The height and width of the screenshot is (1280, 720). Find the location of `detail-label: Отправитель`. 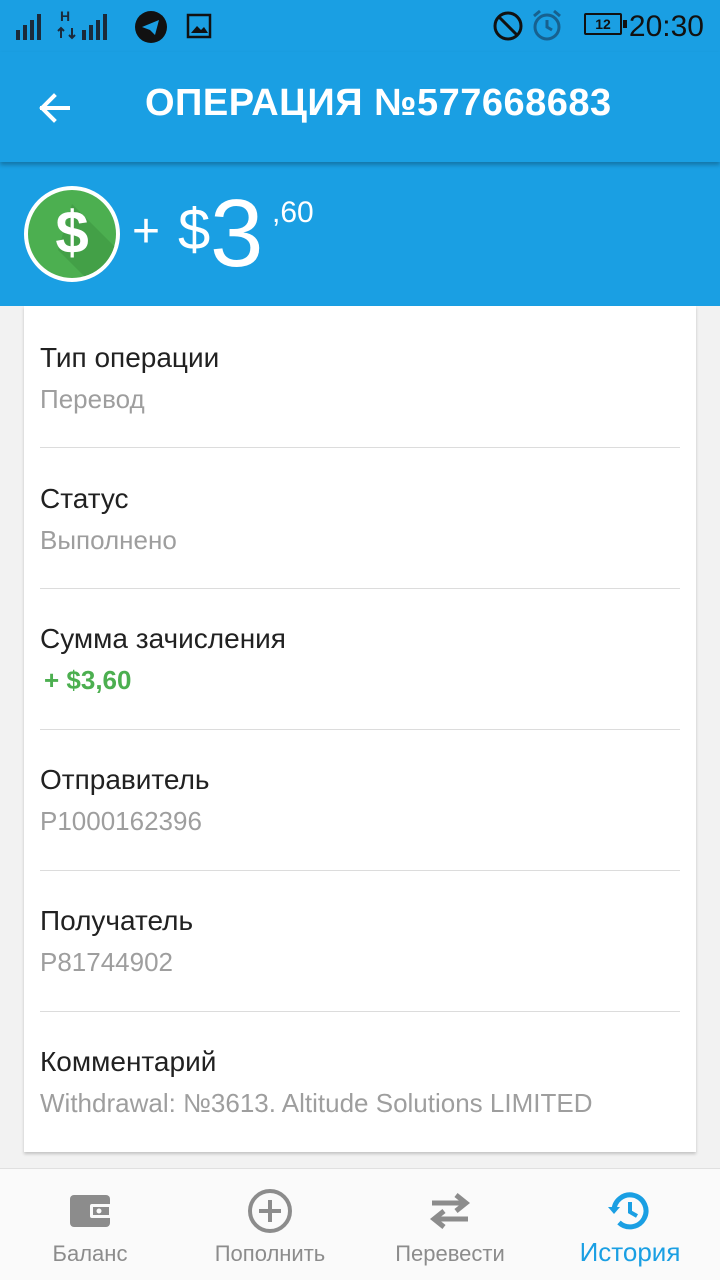

detail-label: Отправитель is located at coordinates (125, 779).